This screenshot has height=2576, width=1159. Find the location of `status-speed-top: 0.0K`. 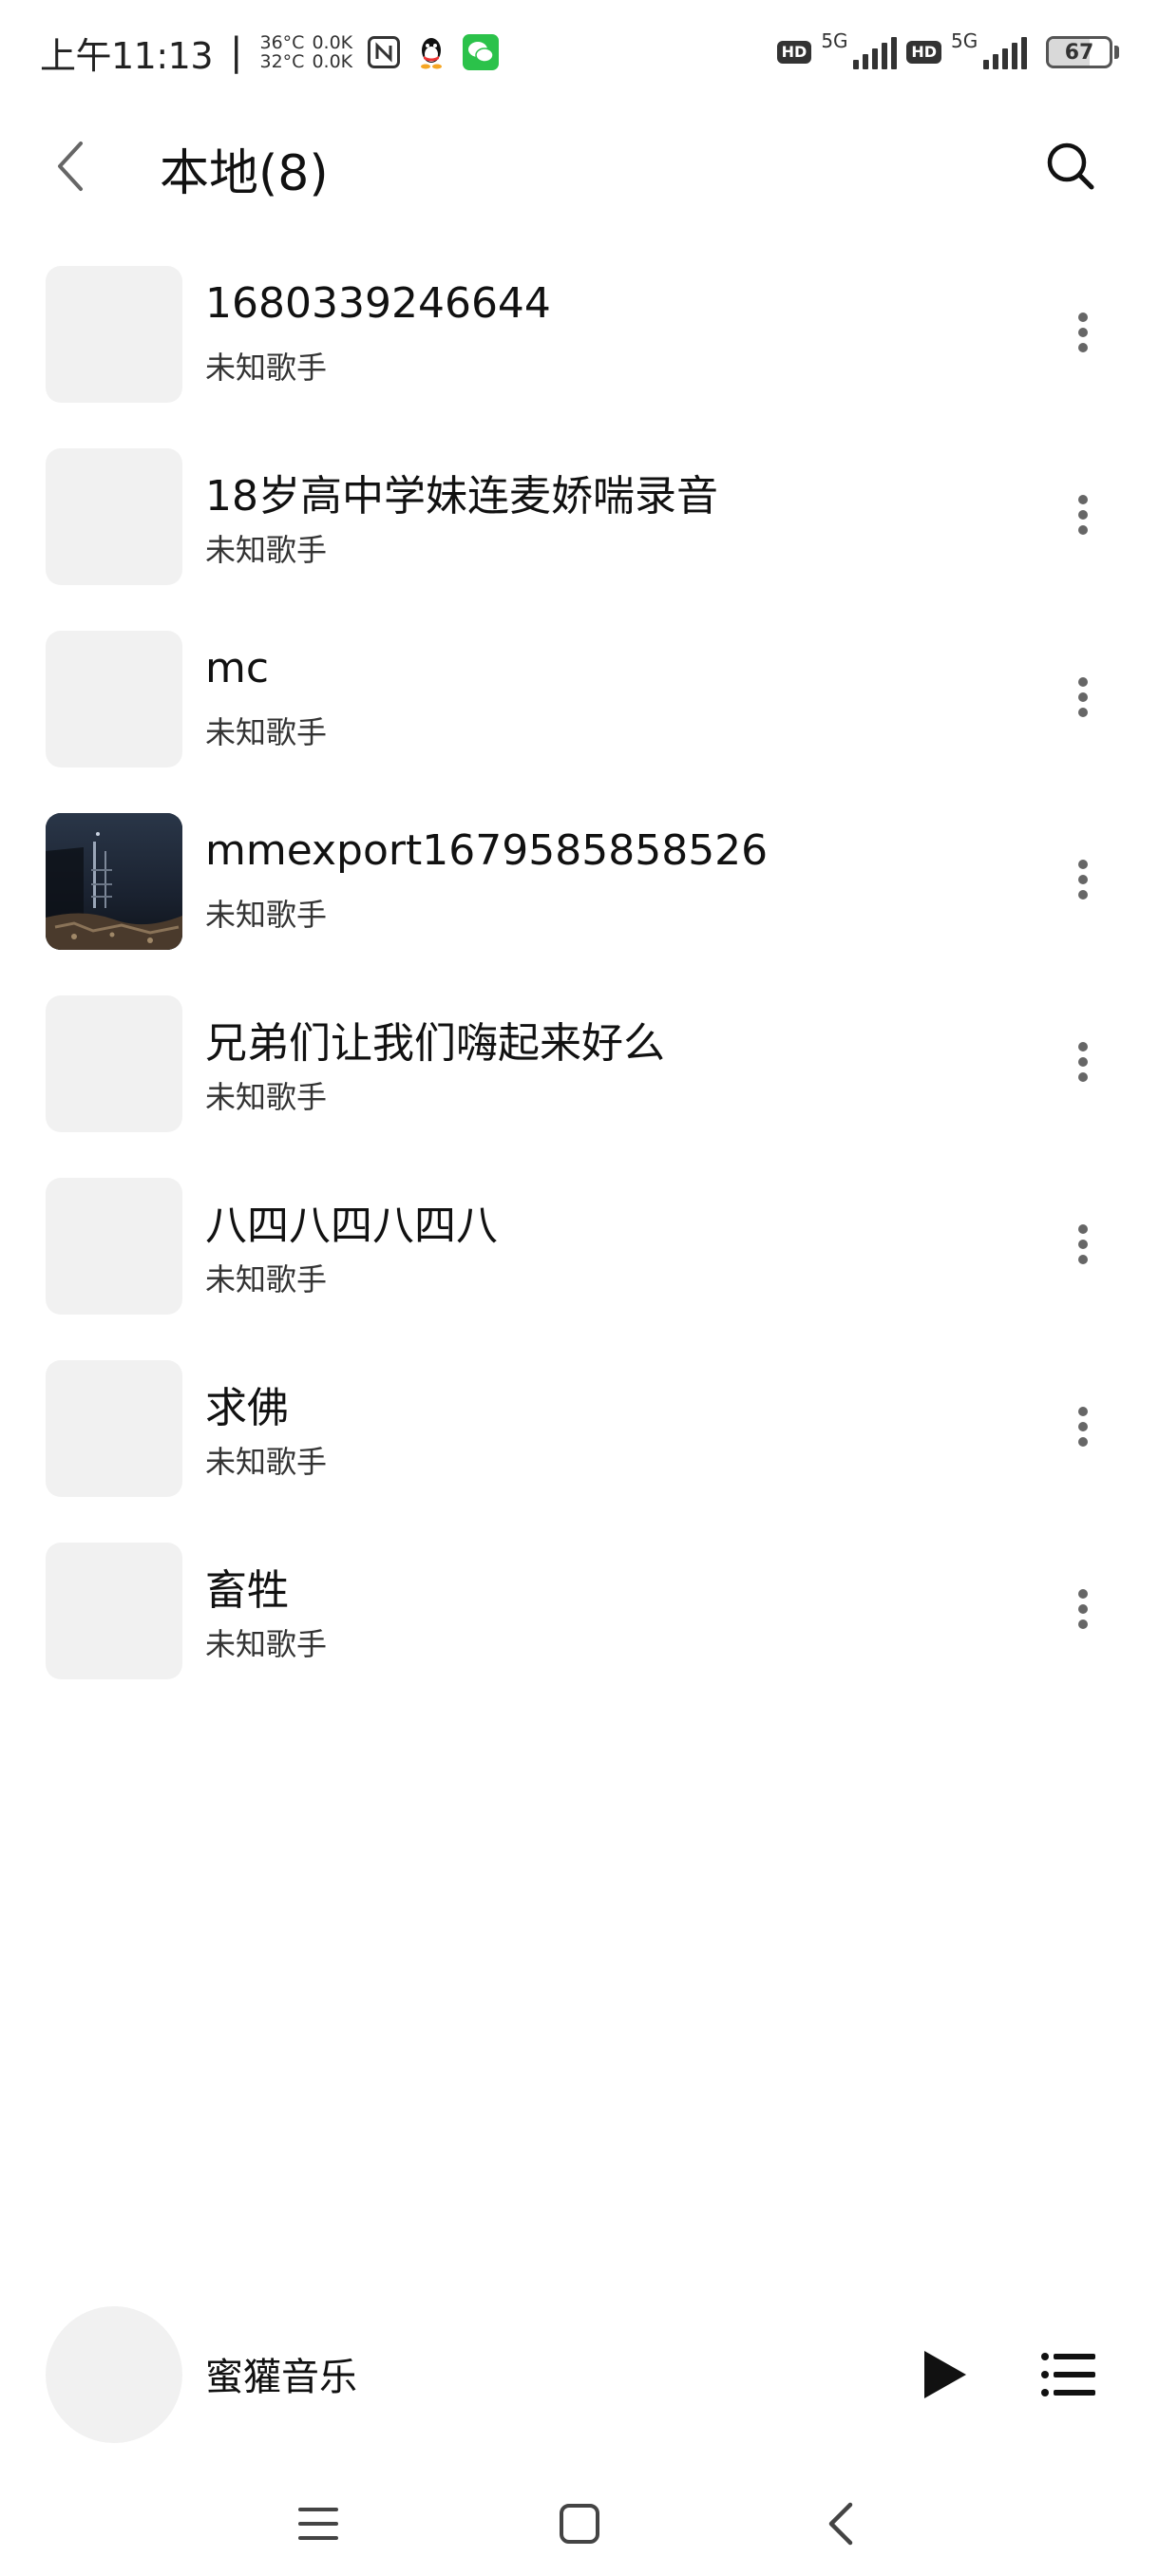

status-speed-top: 0.0K is located at coordinates (332, 42).